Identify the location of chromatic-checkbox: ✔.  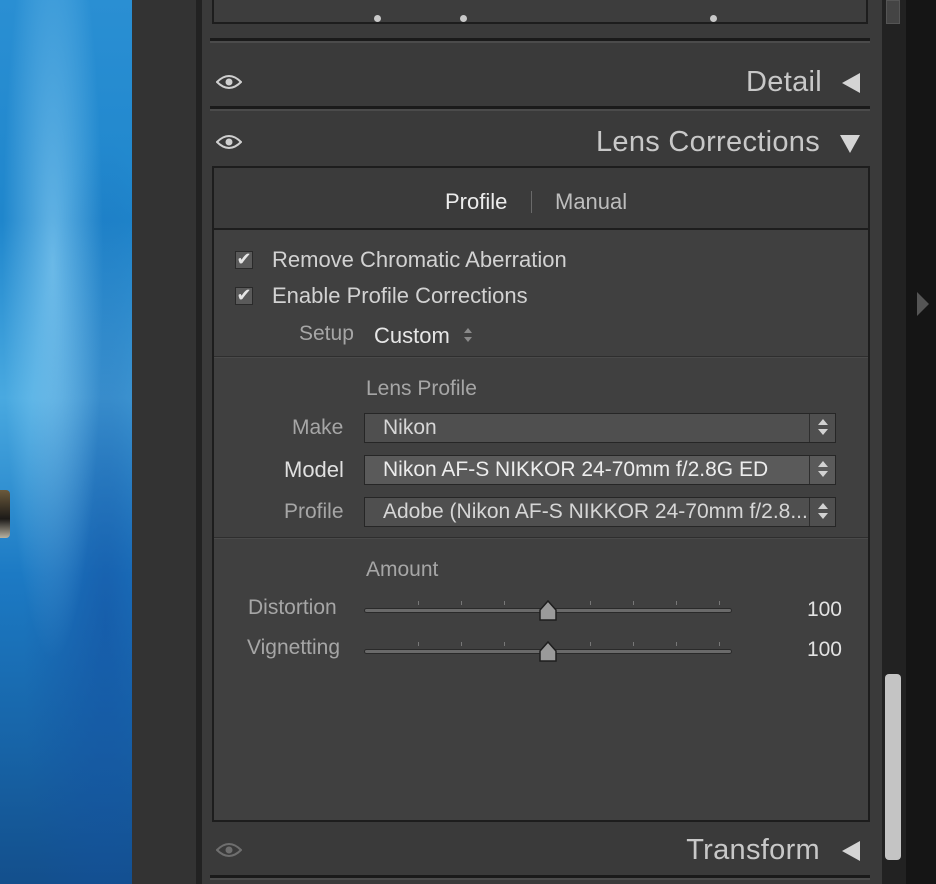
(244, 259).